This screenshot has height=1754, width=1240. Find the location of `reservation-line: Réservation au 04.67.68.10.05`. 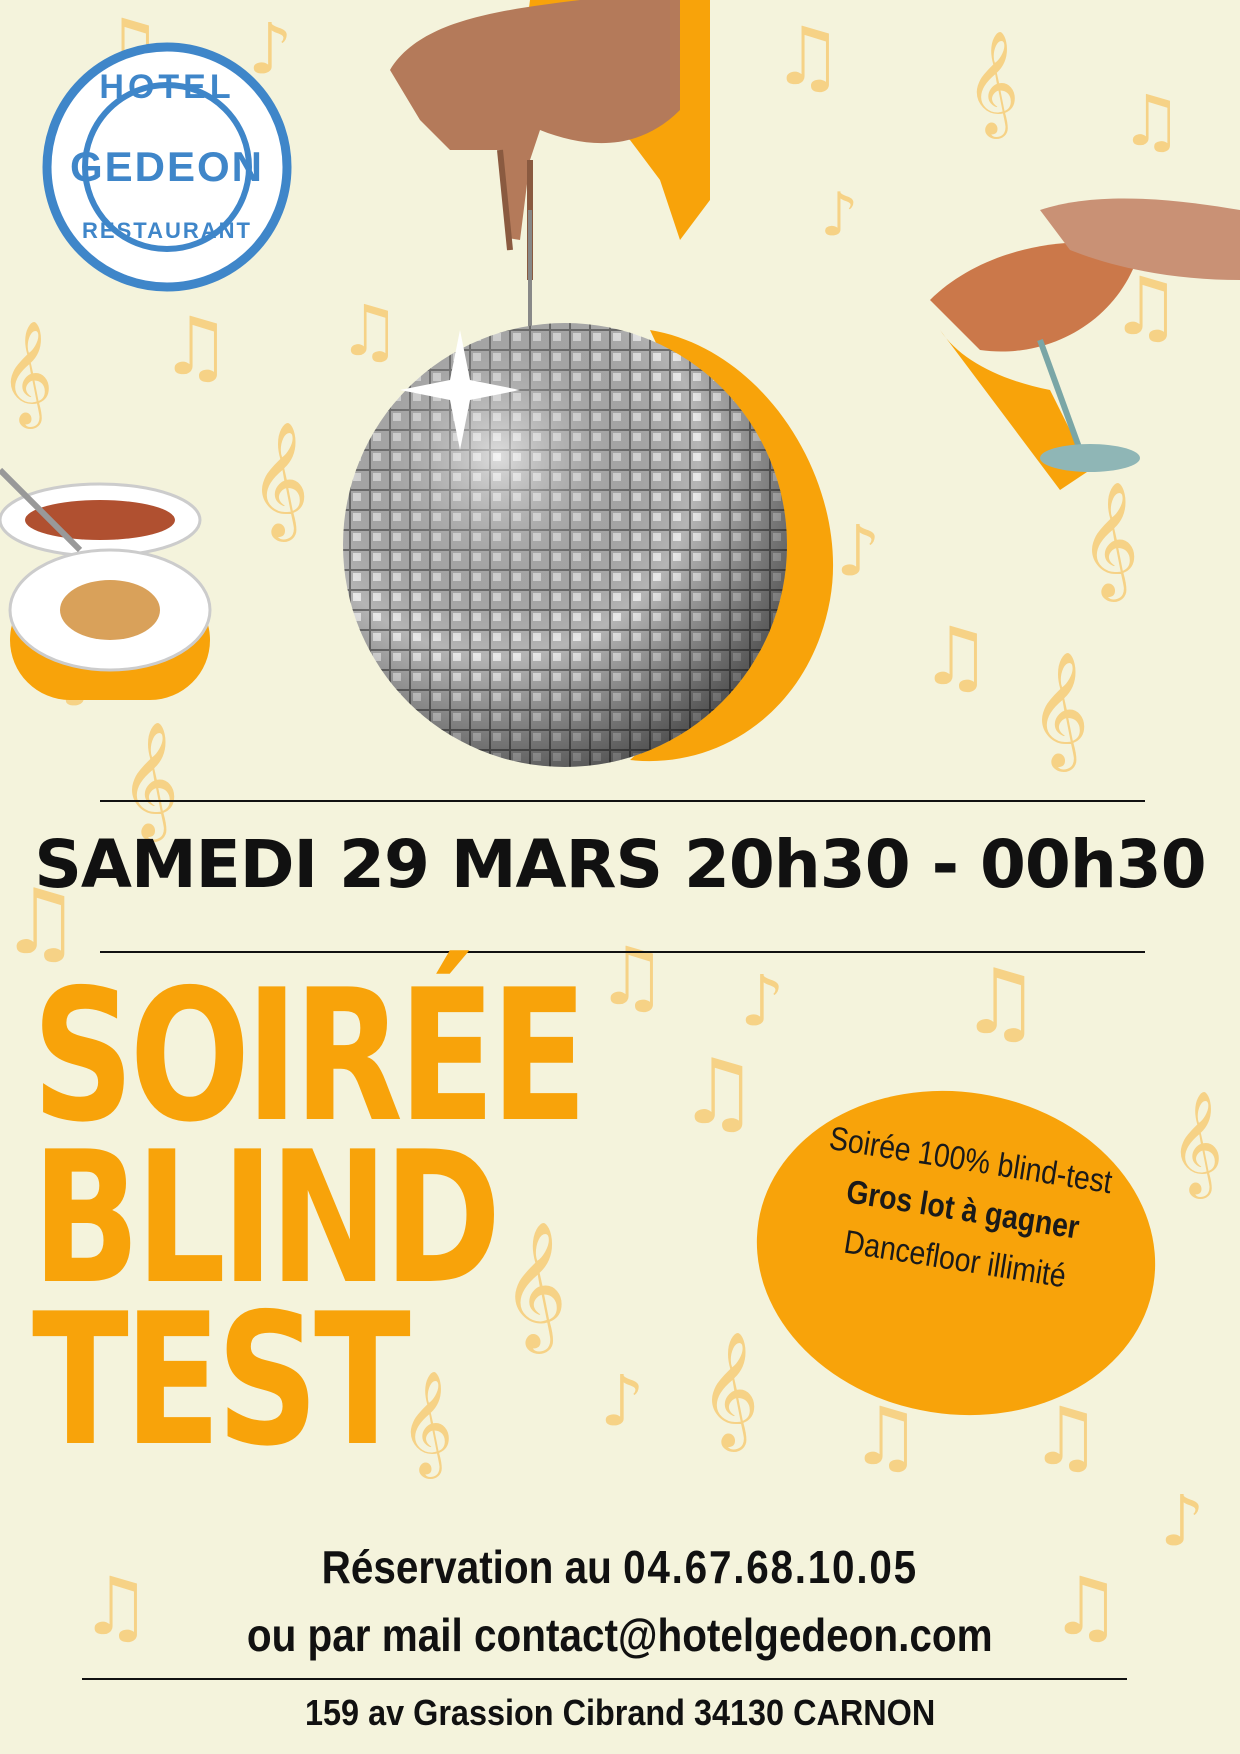

reservation-line: Réservation au 04.67.68.10.05 is located at coordinates (620, 1567).